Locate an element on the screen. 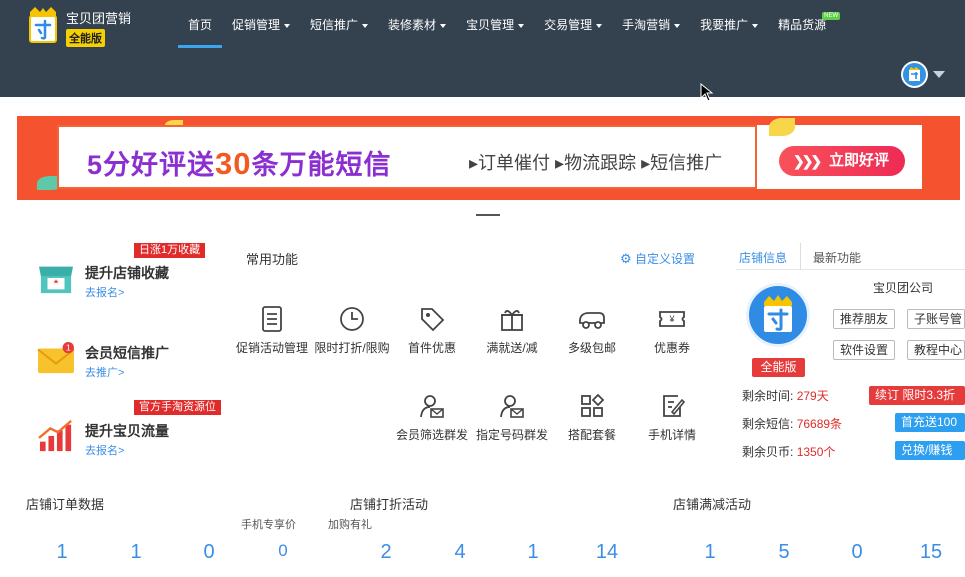 The height and width of the screenshot is (577, 965). delivery-truck-icon is located at coordinates (592, 320).